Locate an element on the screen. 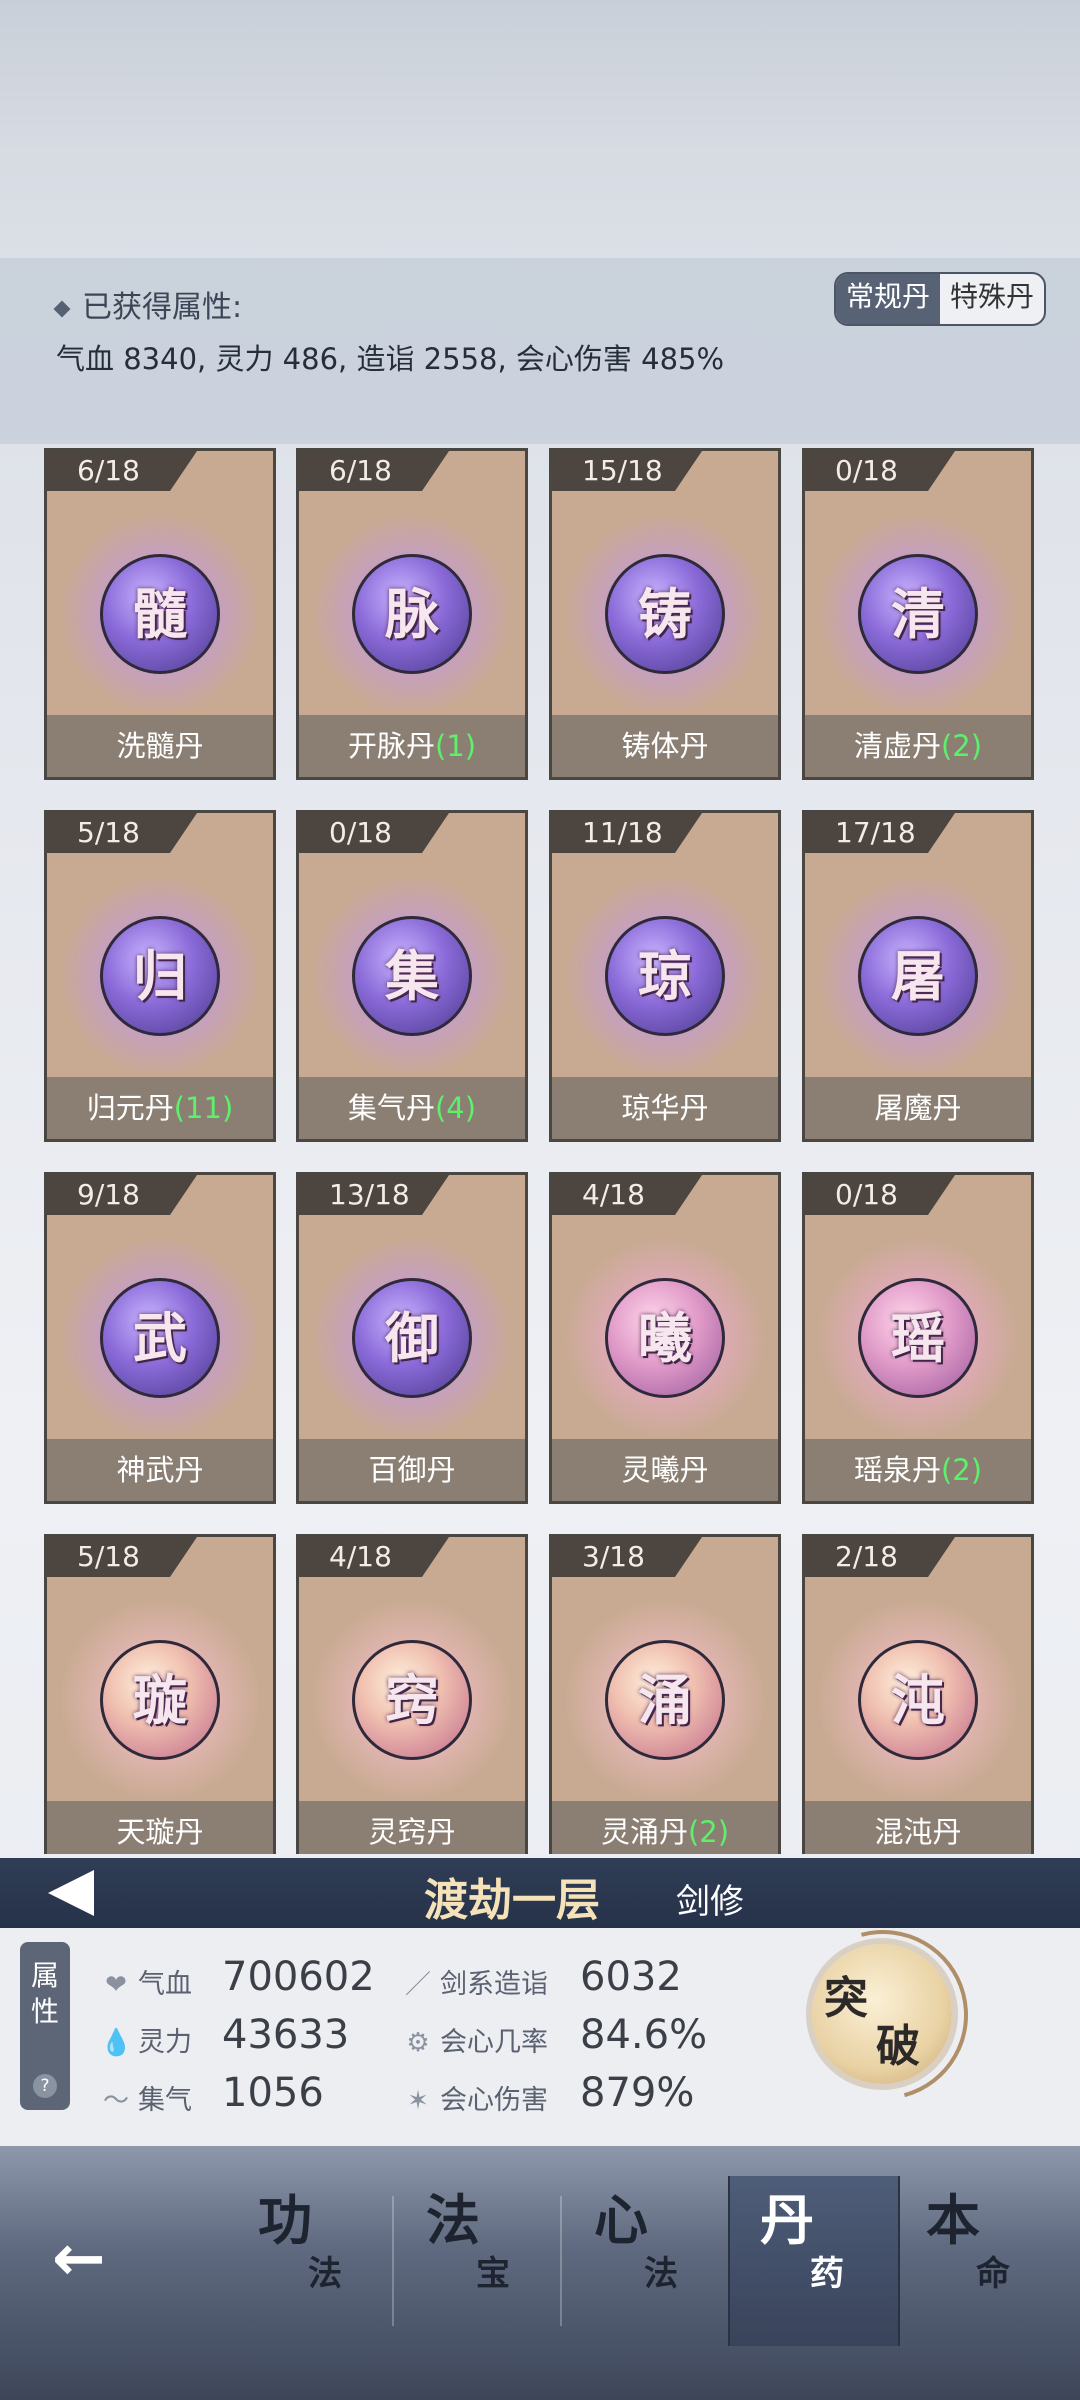 Image resolution: width=1080 pixels, height=2400 pixels. pill-name: 铸体丹 is located at coordinates (665, 746).